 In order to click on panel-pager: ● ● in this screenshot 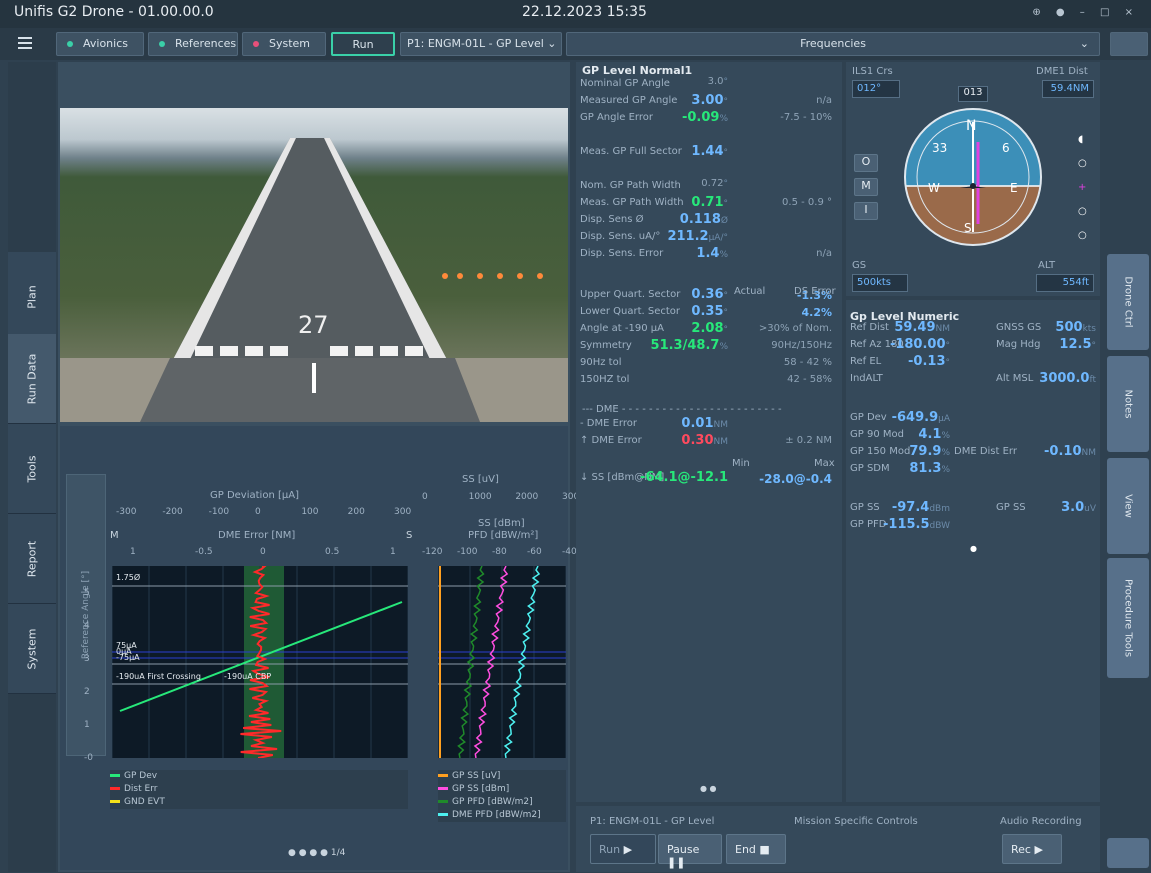, I will do `click(708, 788)`.